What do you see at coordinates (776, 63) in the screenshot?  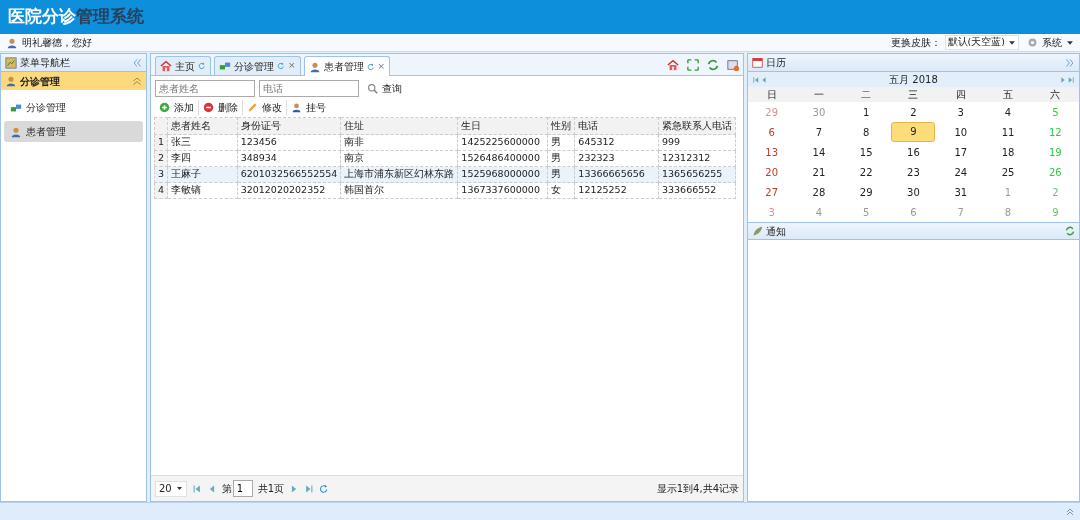 I see `panel-title: 日历` at bounding box center [776, 63].